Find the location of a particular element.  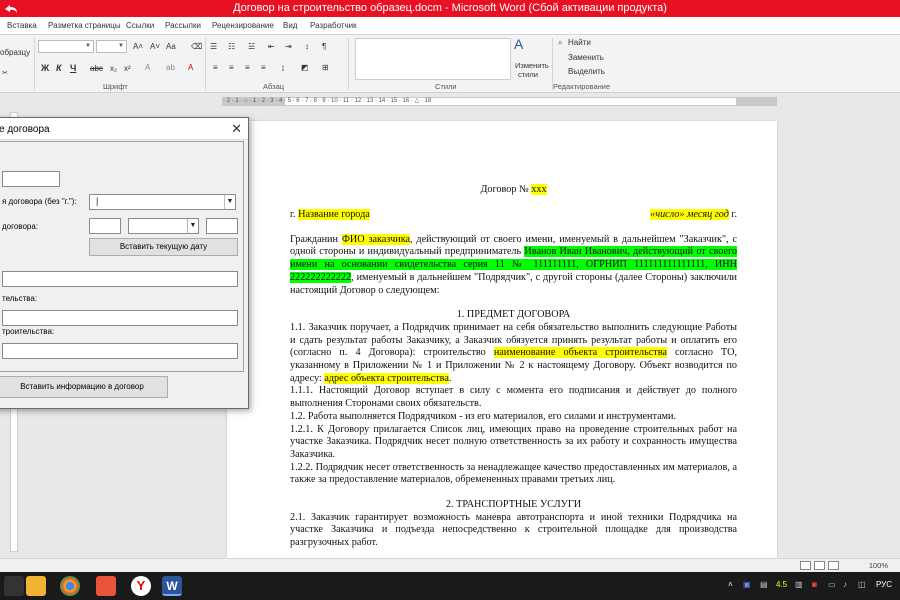

shrink-font-icon: A˅ is located at coordinates (155, 47).